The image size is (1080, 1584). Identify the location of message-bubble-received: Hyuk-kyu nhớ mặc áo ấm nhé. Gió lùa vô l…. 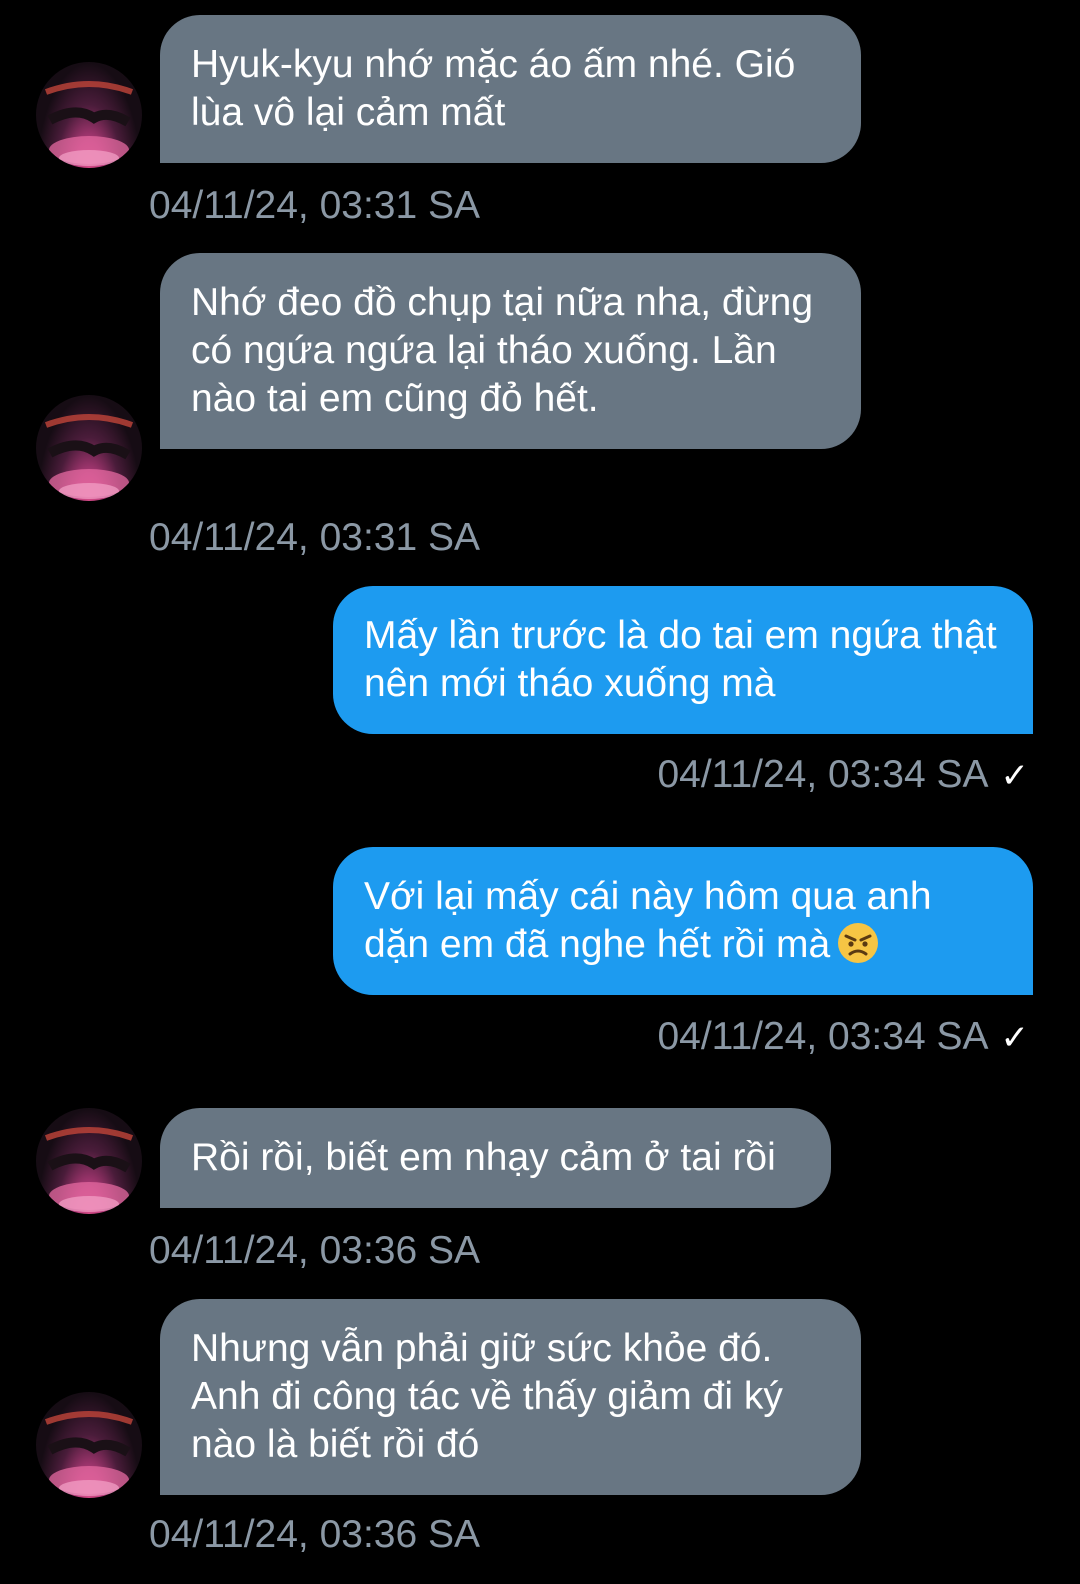
(510, 89).